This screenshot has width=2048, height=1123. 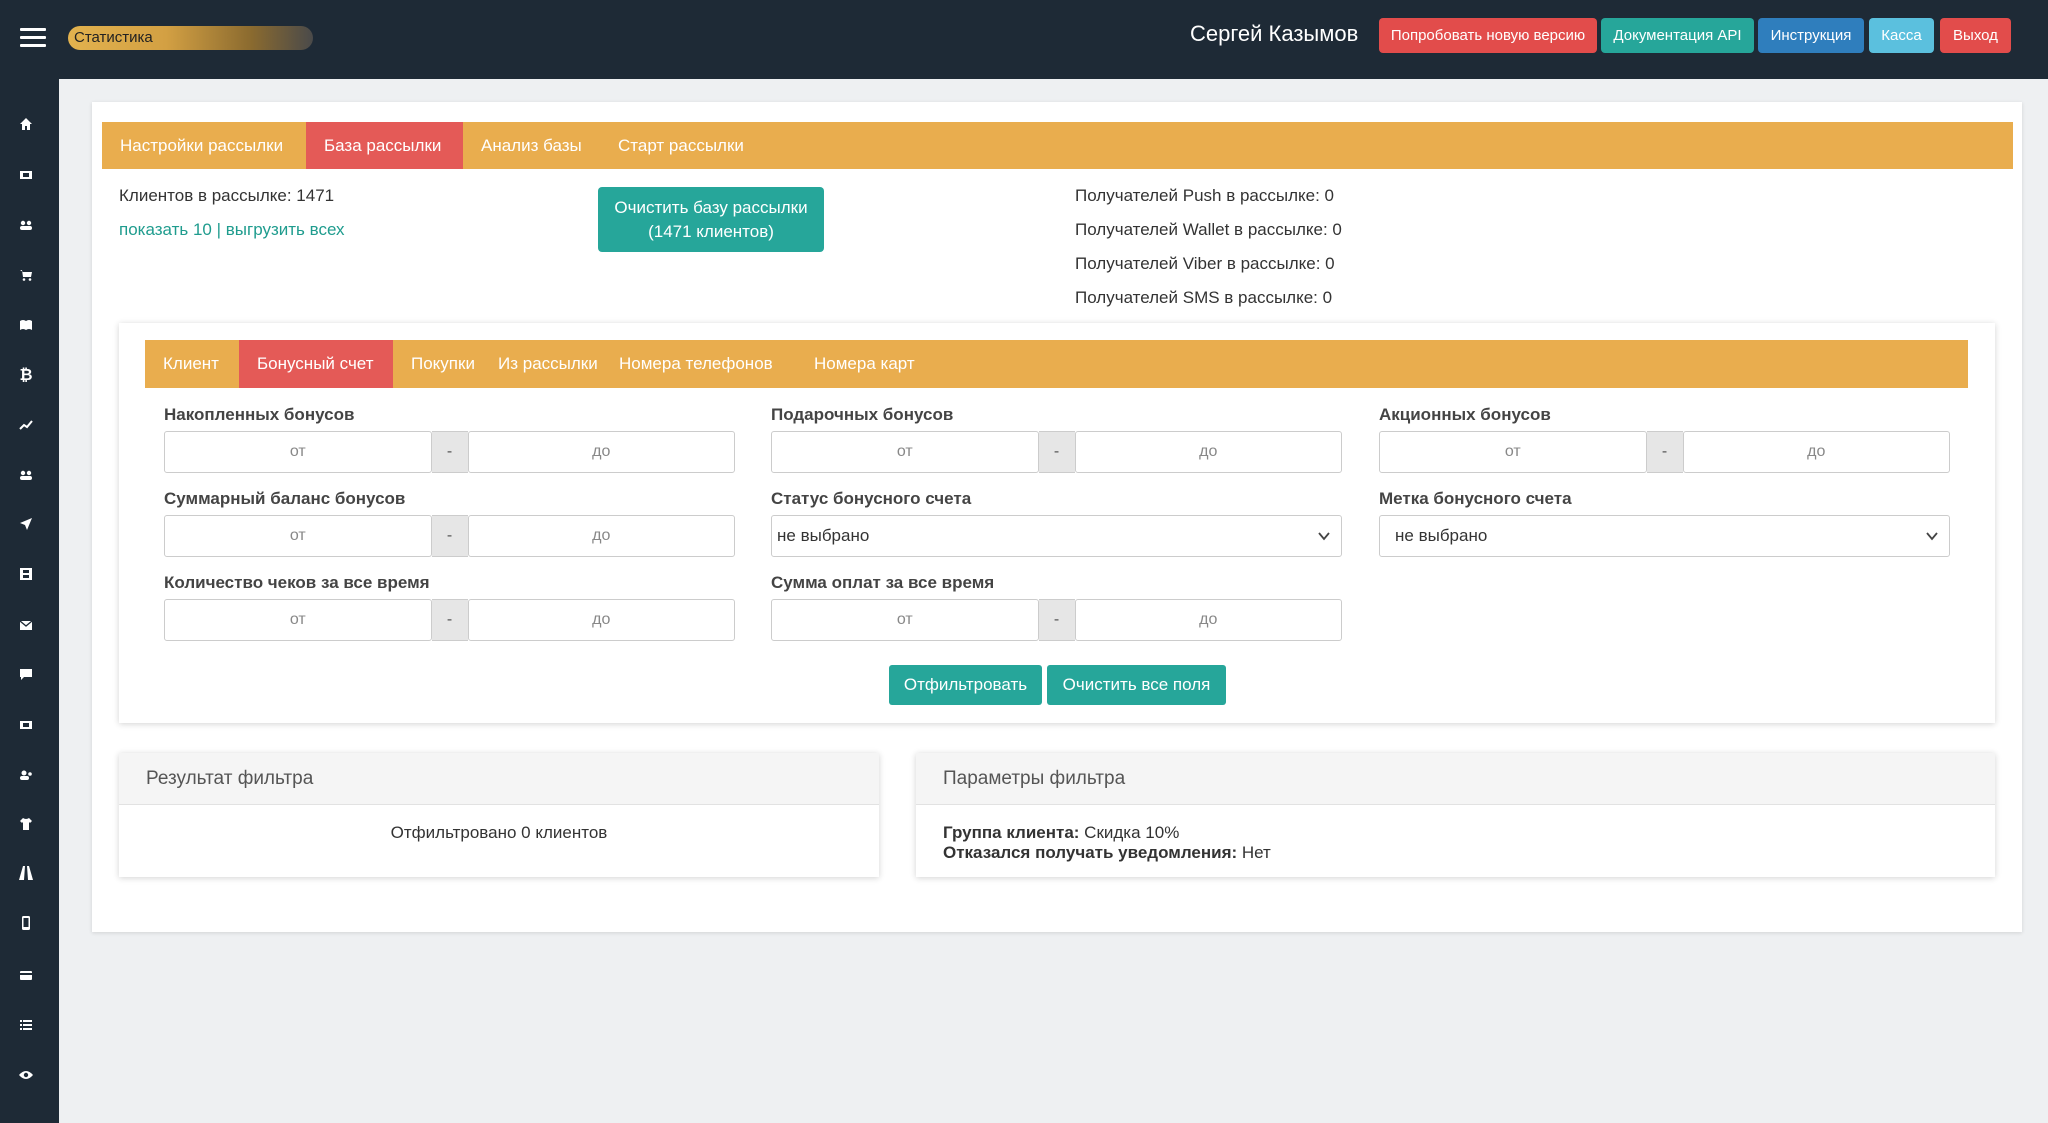 I want to click on account-status-select: не выбрано, so click(x=1056, y=536).